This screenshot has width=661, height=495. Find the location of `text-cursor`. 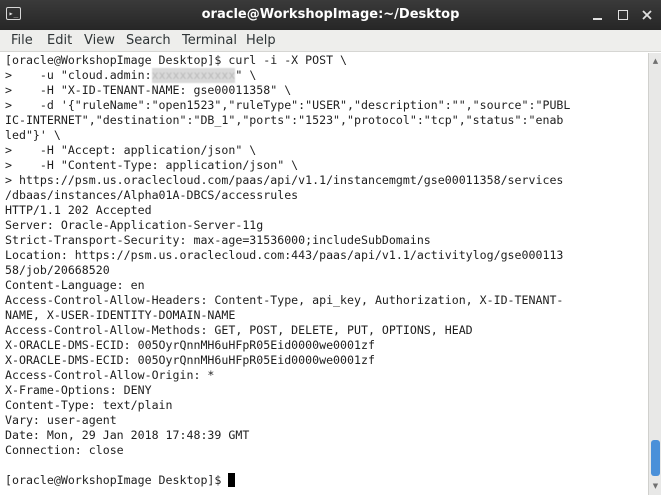

text-cursor is located at coordinates (232, 480).